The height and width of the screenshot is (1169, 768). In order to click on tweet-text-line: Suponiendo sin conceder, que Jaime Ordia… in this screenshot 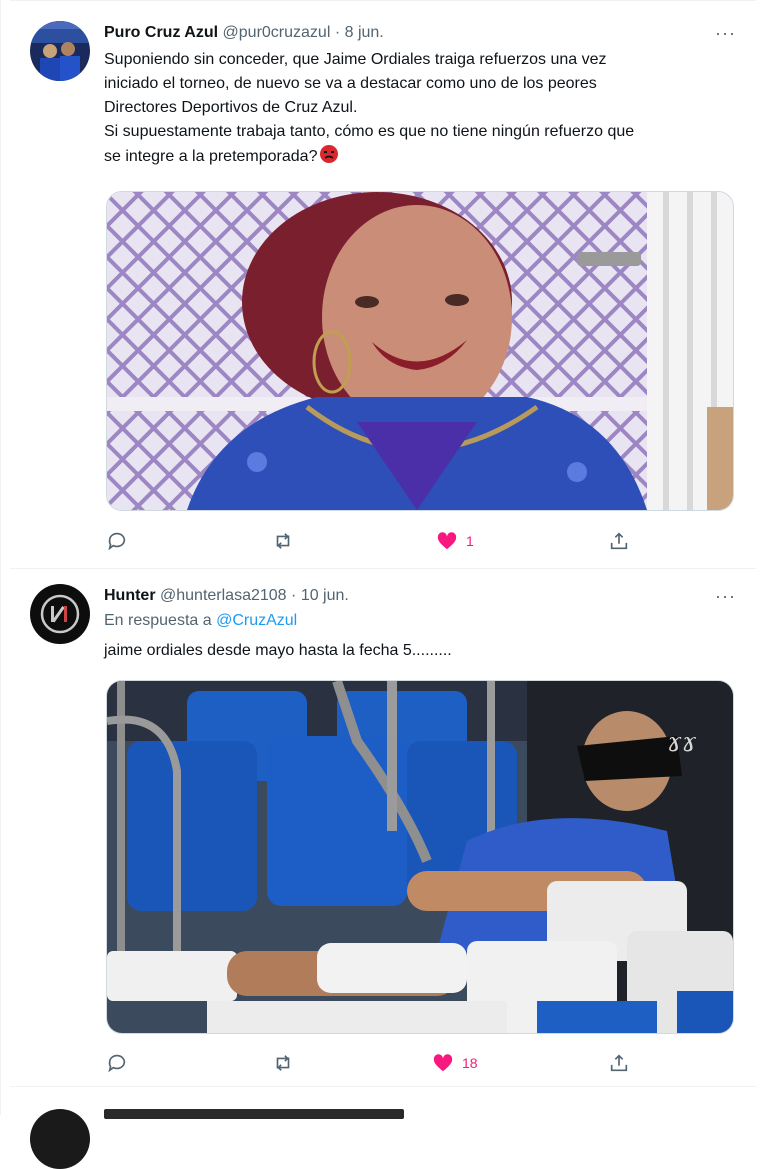, I will do `click(355, 59)`.